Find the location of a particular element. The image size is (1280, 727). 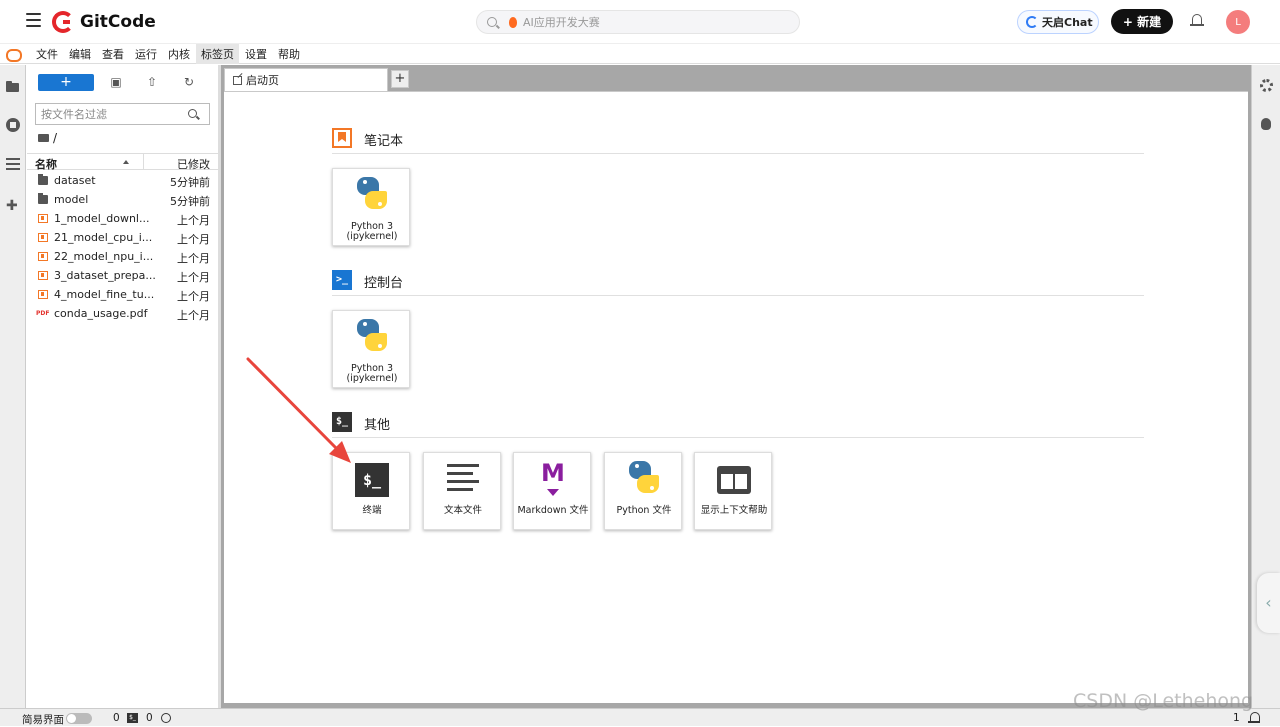

tab-launcher: 启动页 is located at coordinates (306, 79).